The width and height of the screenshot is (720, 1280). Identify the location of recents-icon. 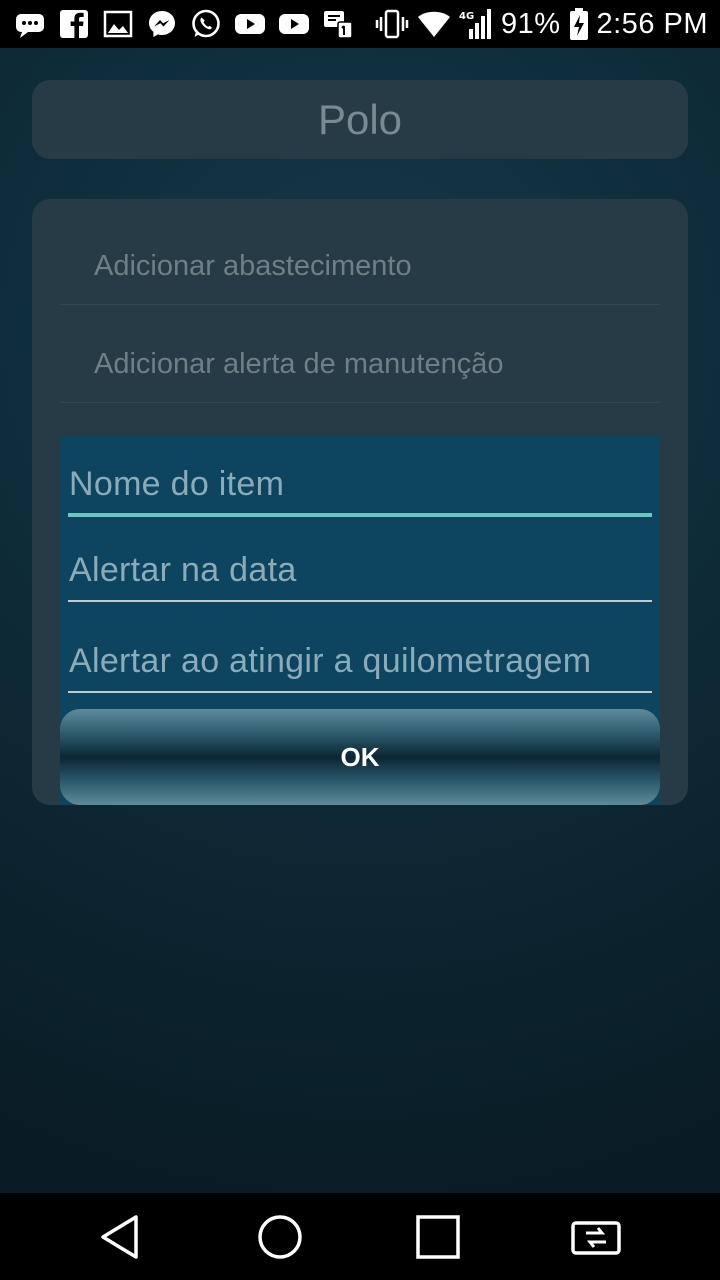
(438, 1237).